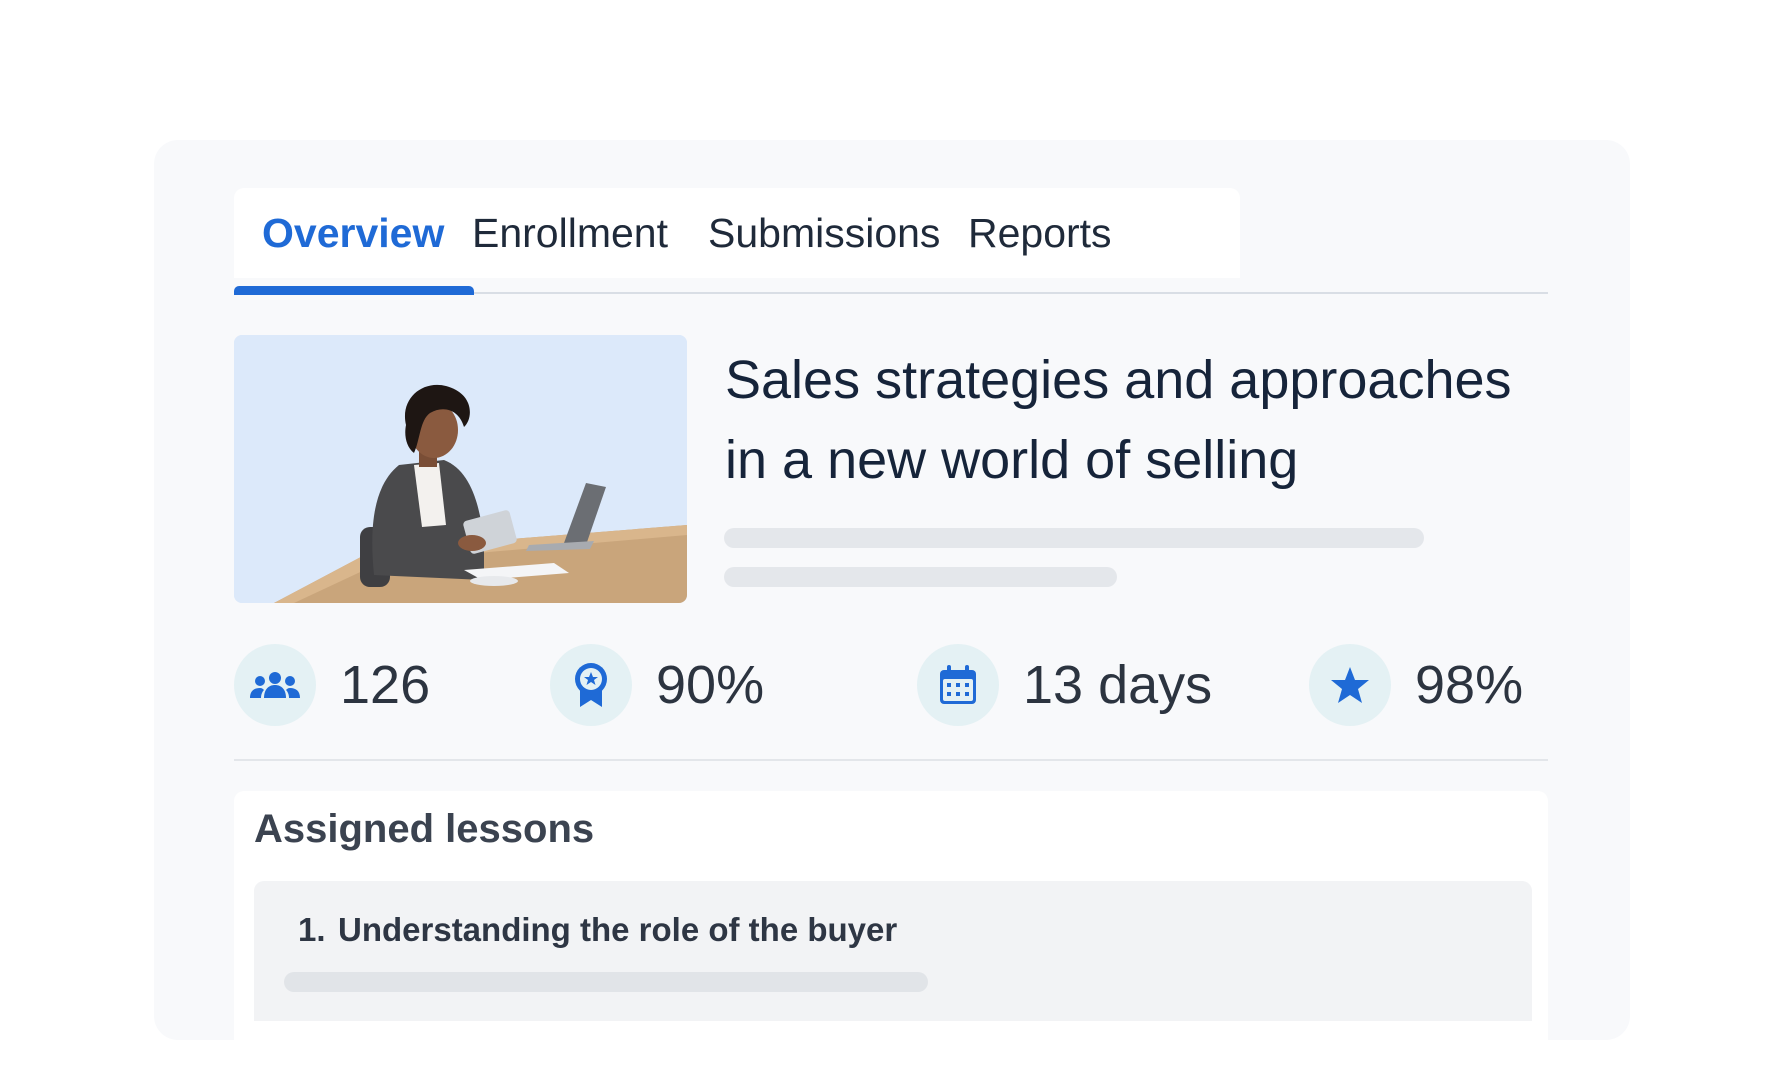 This screenshot has width=1776, height=1091. I want to click on tab-bar: Overview Enrollment Submissions Reports, so click(891, 233).